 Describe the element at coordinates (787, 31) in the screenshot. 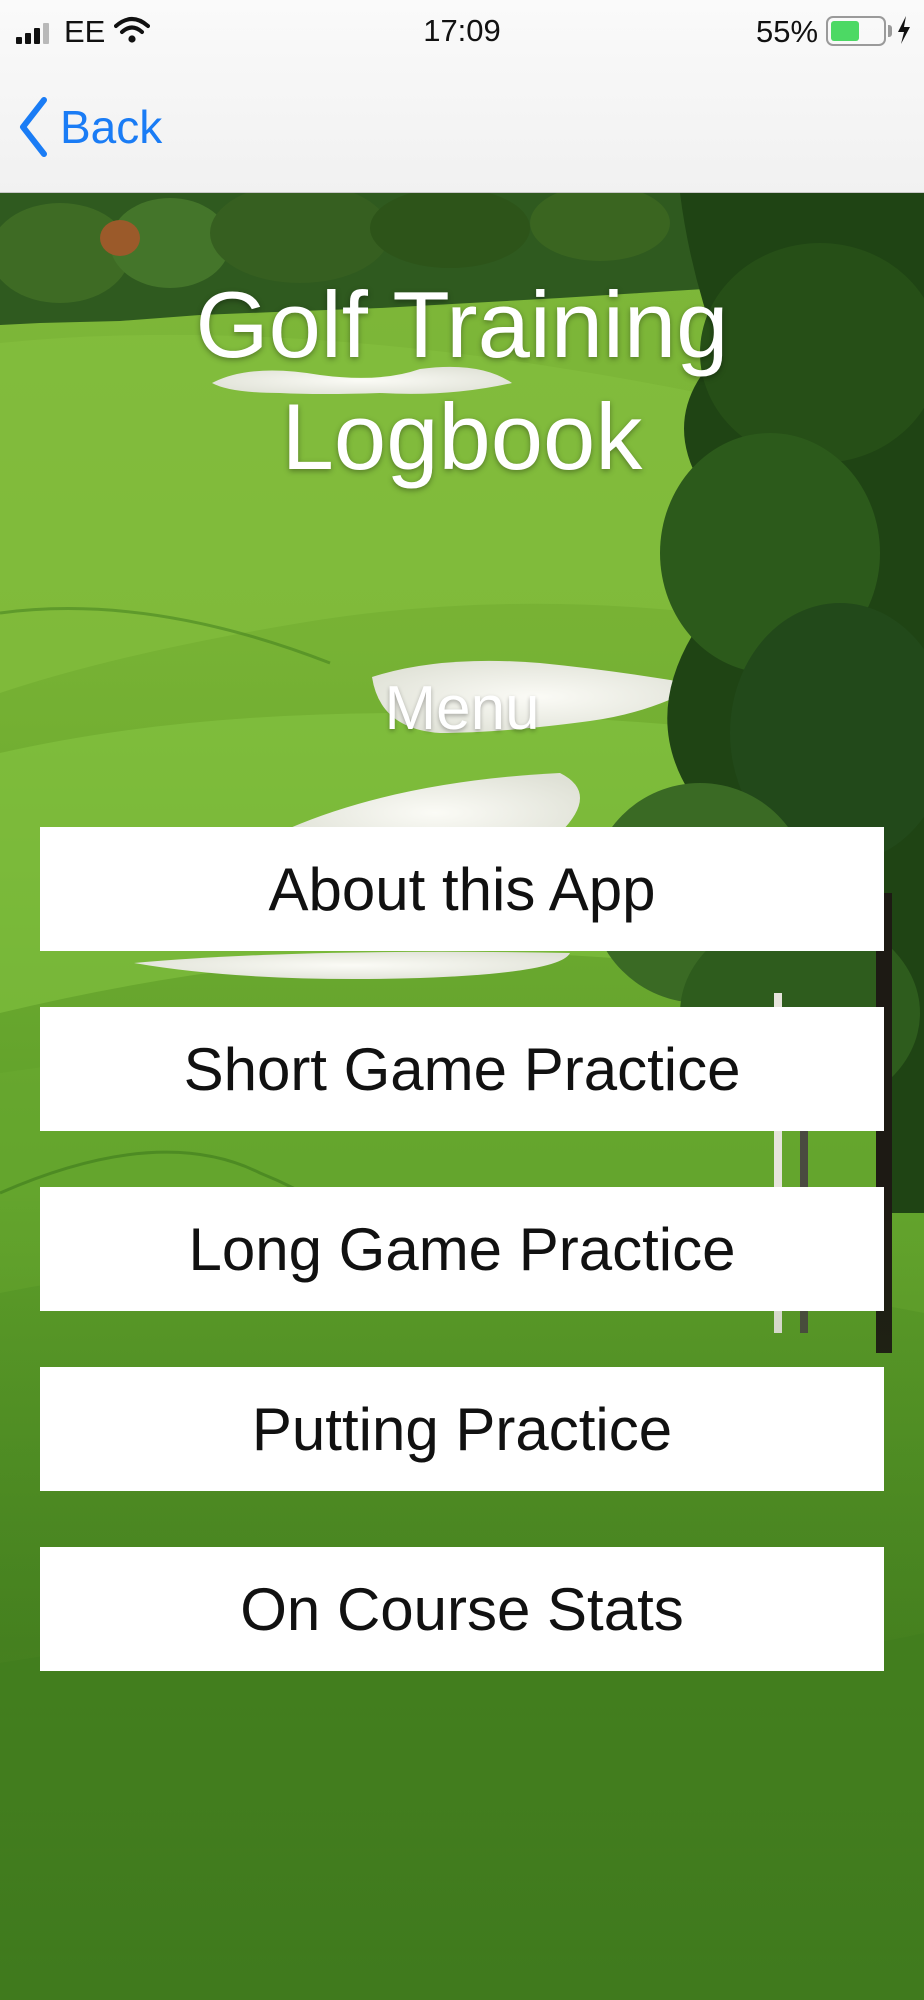

I see `battery-percent: 55%` at that location.